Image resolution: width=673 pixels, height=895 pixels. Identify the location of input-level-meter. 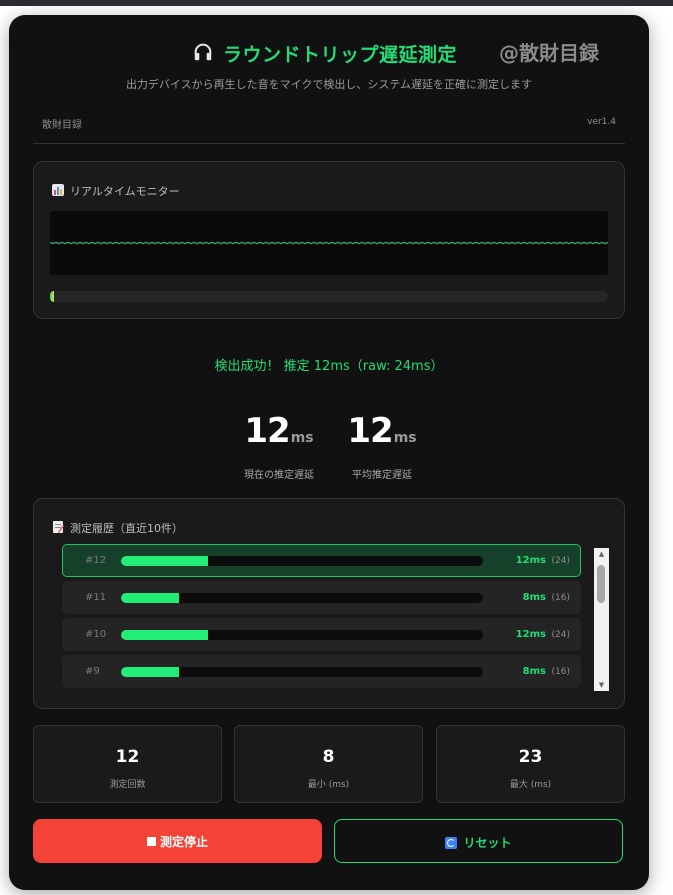
(329, 296).